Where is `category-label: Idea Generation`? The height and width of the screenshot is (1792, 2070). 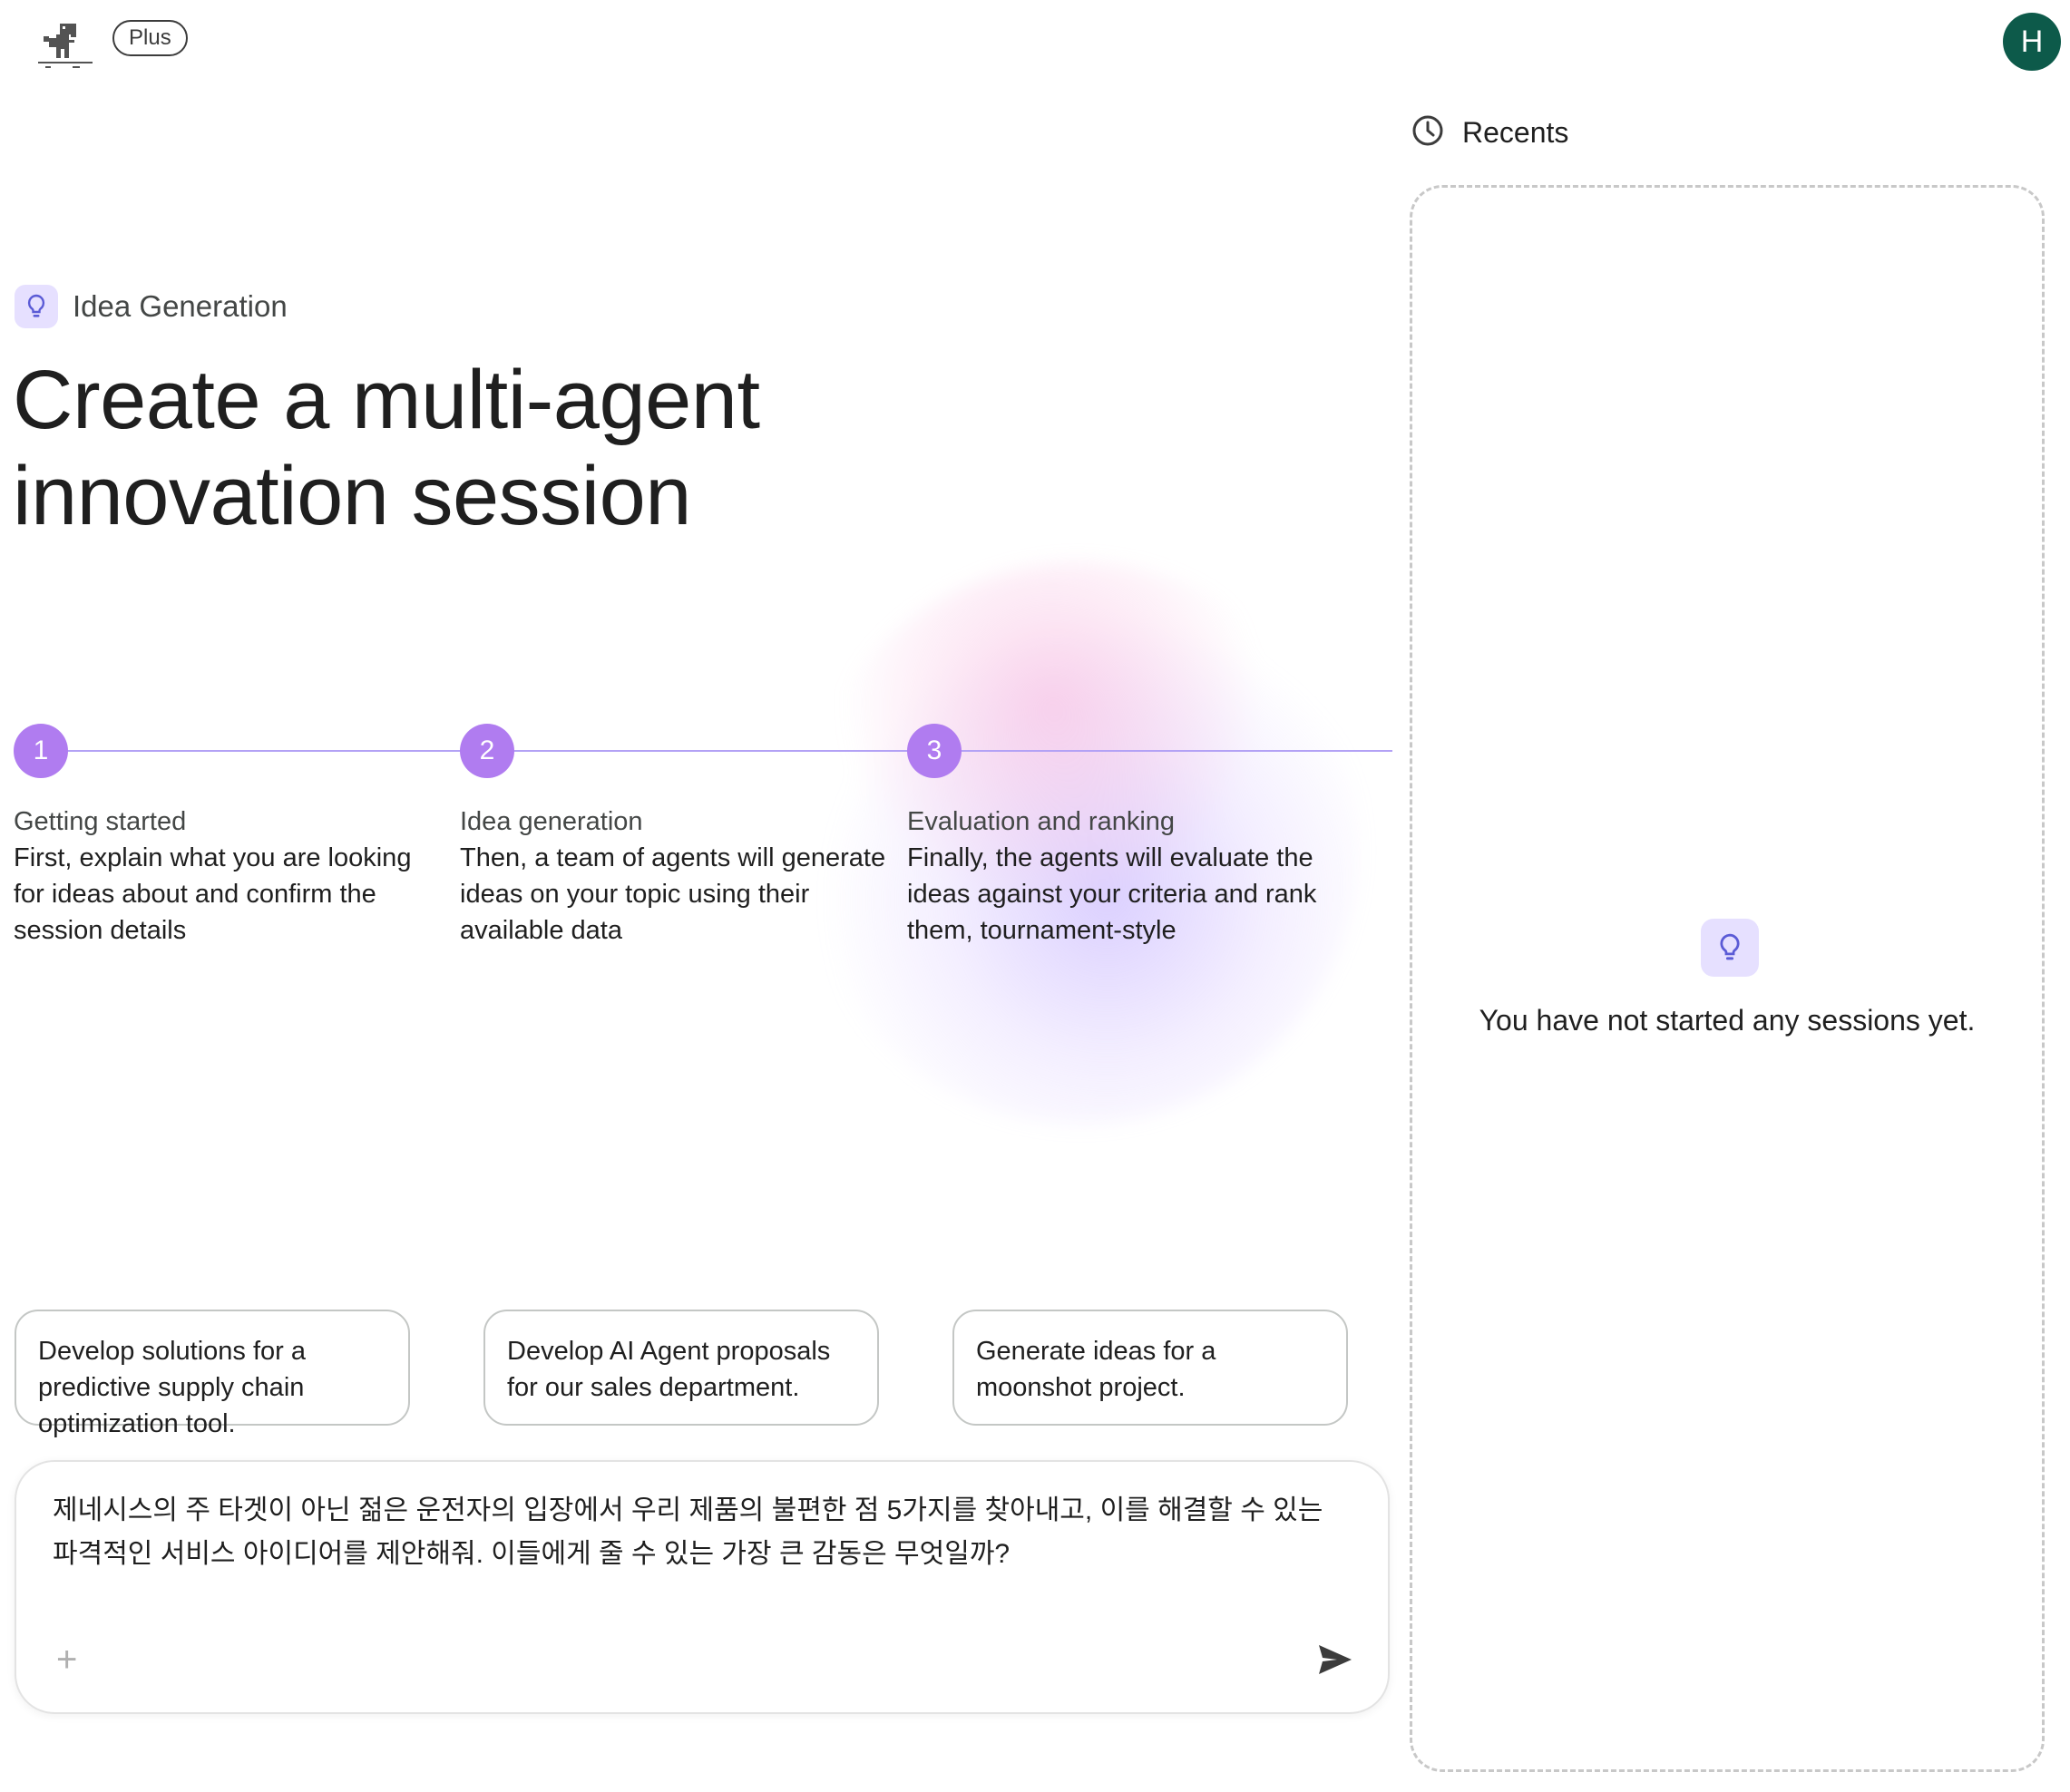
category-label: Idea Generation is located at coordinates (181, 306).